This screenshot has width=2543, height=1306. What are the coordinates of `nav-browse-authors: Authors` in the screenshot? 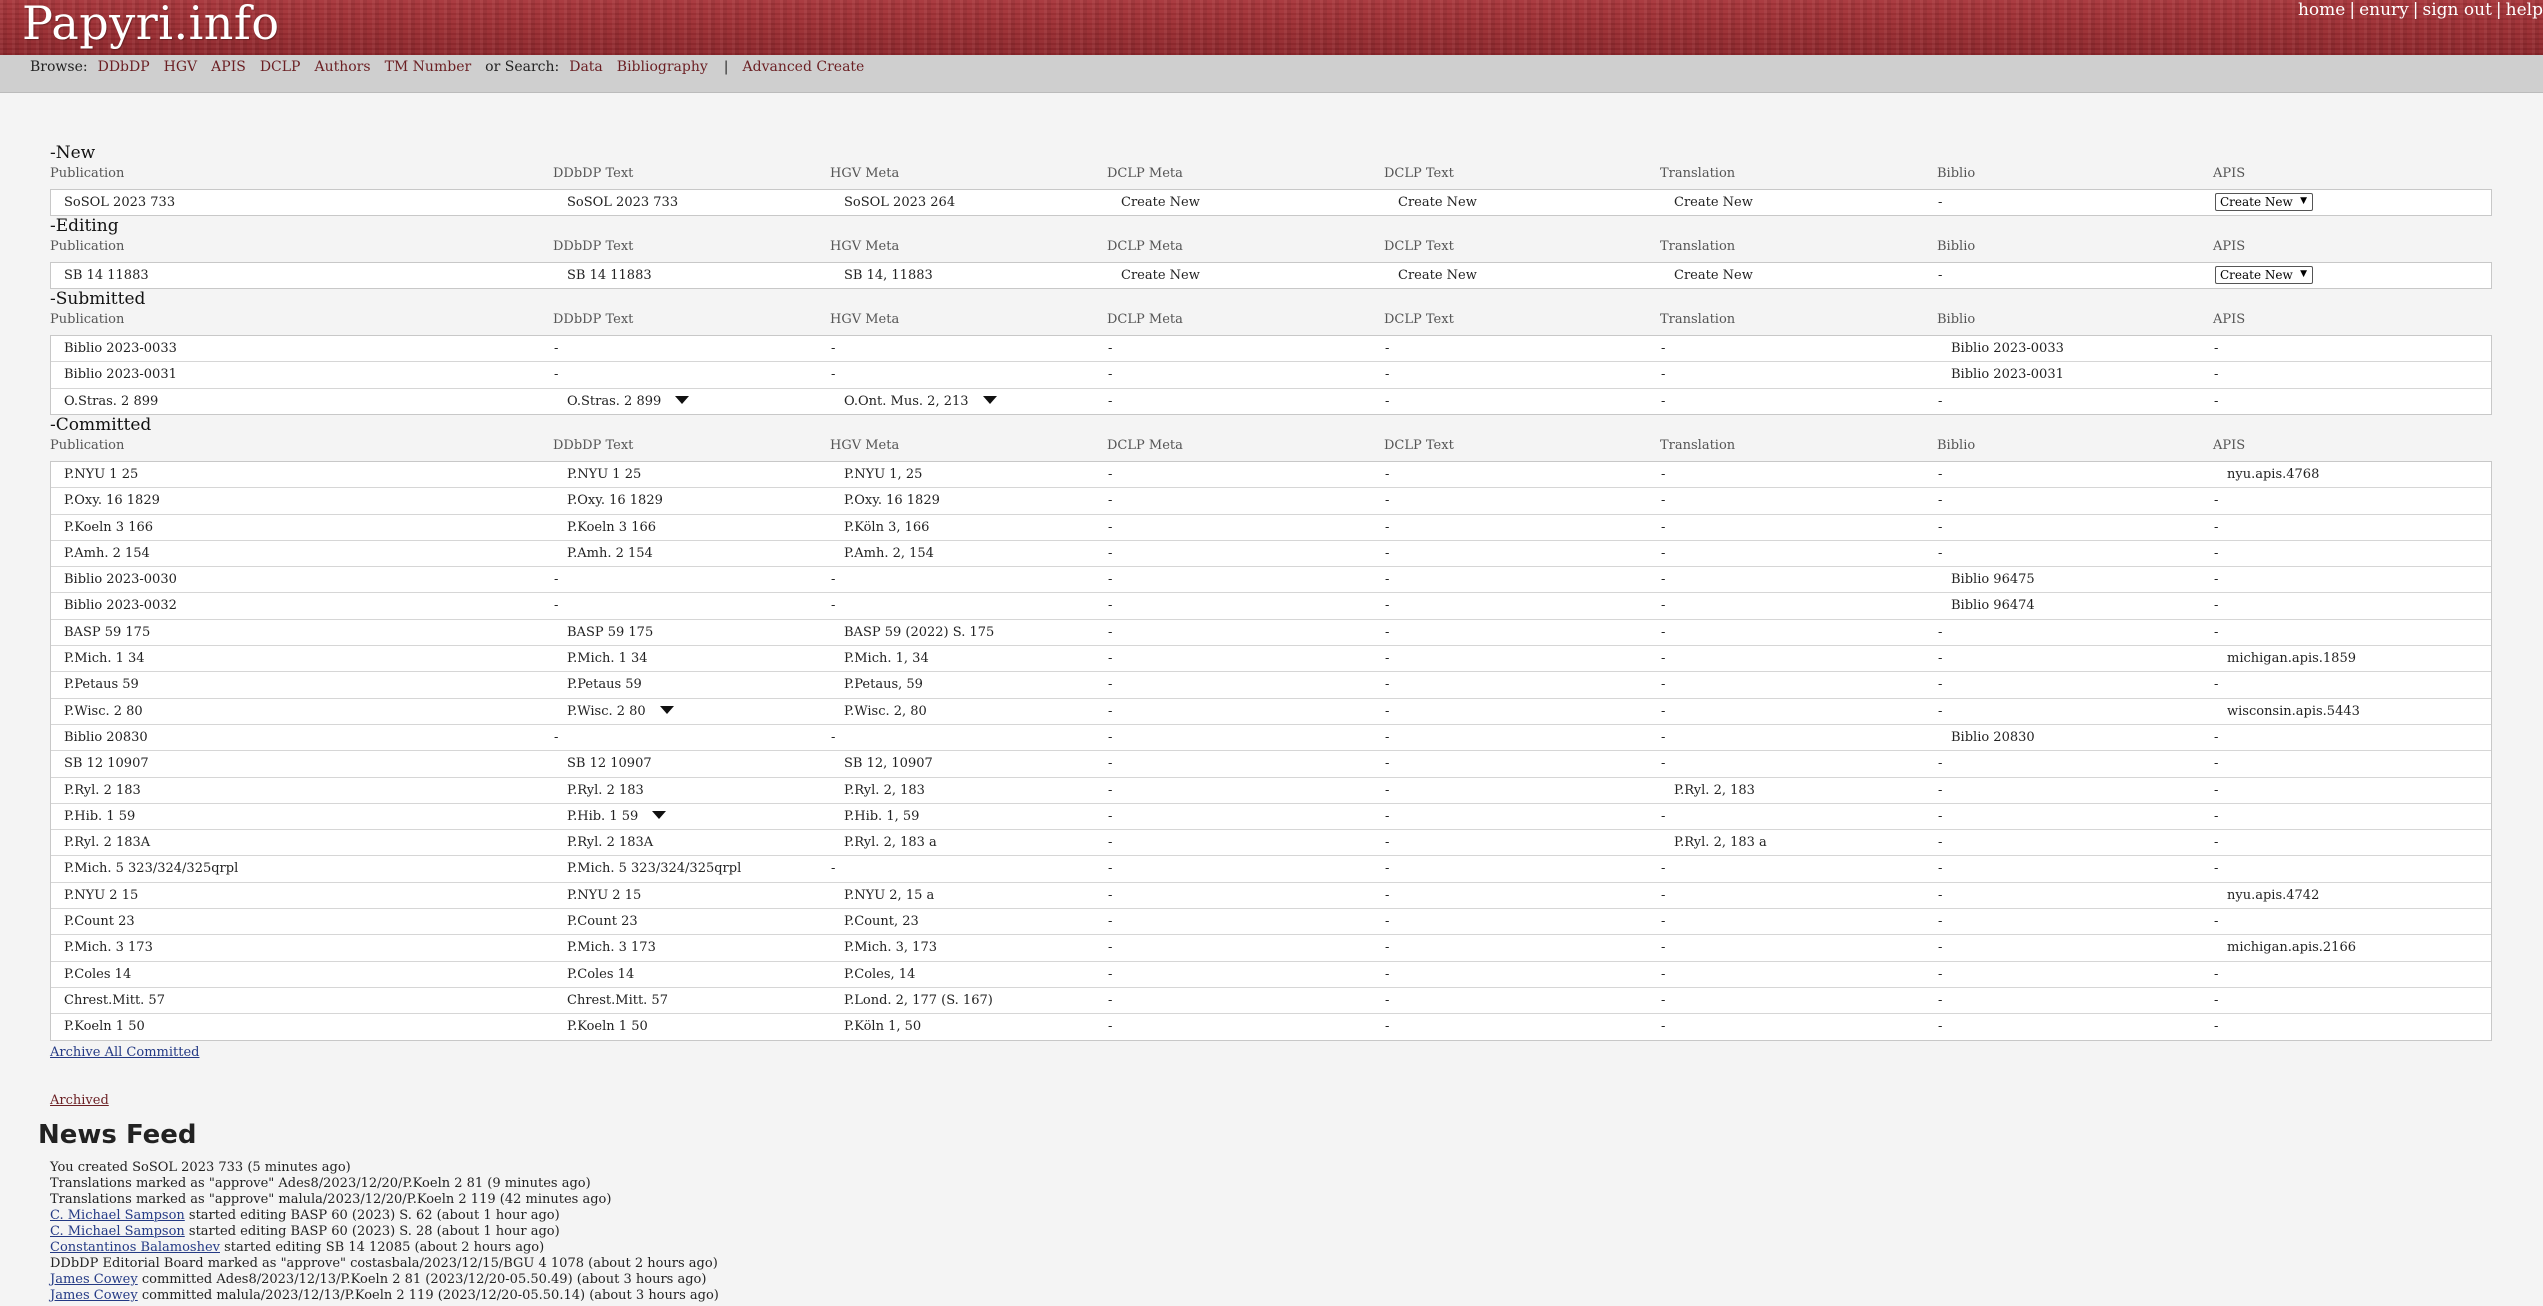 It's located at (342, 67).